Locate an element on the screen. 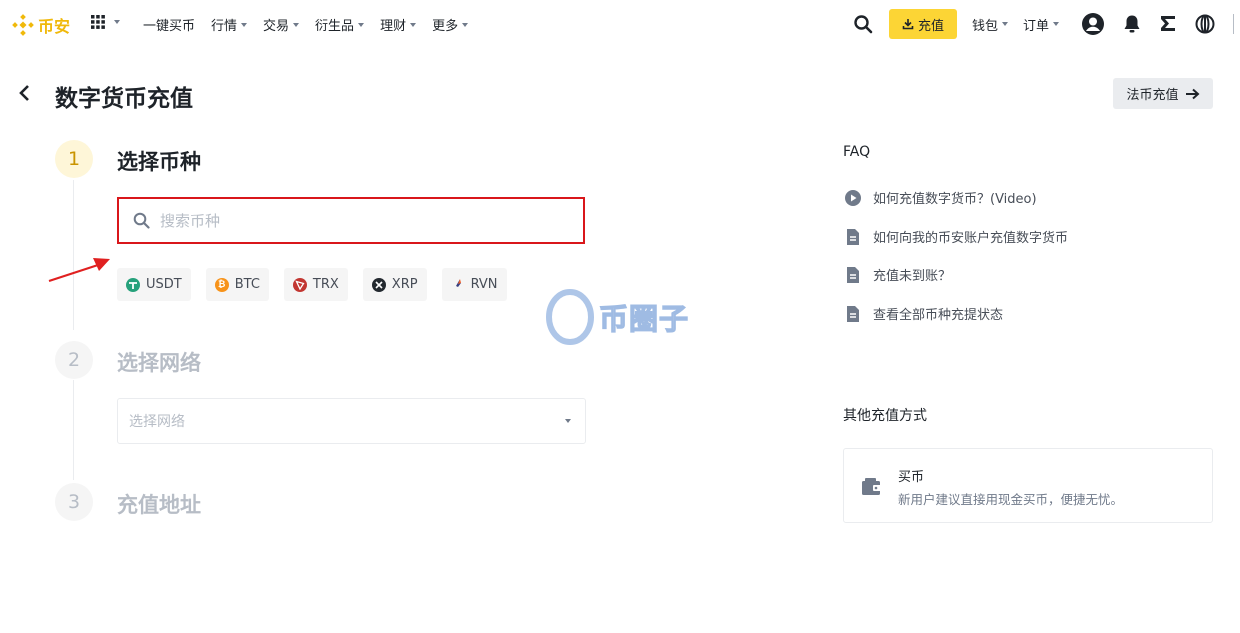  other-methods-title: 其他充值方式 is located at coordinates (885, 416).